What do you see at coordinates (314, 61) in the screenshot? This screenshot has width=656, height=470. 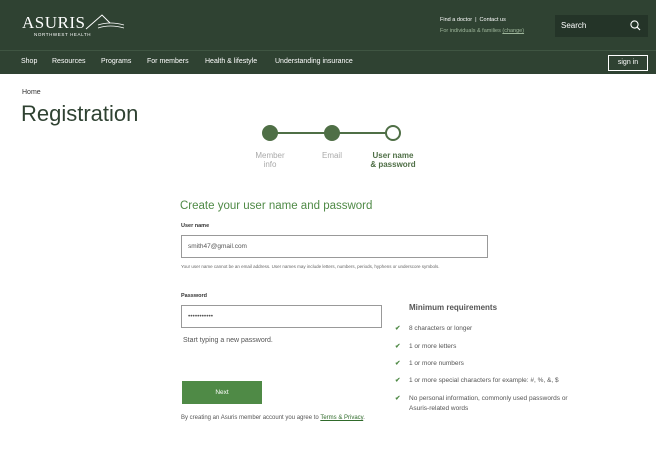 I see `nav-item-understanding-insurance: Understanding insurance` at bounding box center [314, 61].